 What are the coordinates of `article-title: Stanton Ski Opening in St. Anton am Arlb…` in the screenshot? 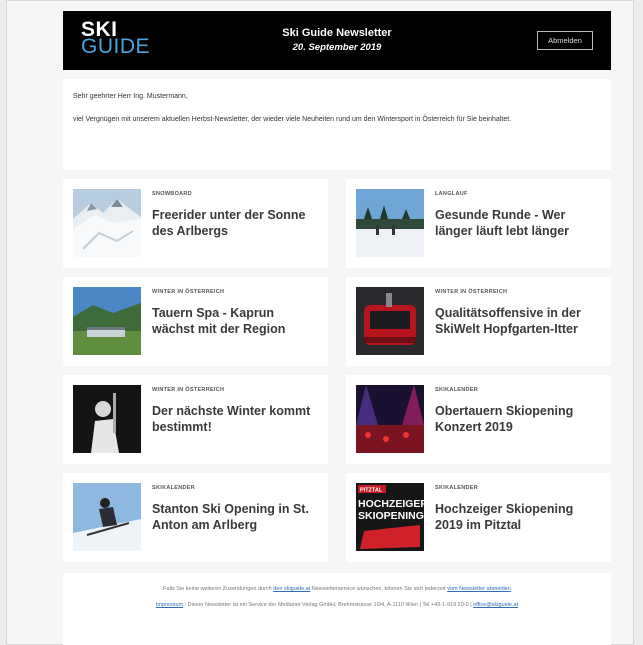 It's located at (235, 517).